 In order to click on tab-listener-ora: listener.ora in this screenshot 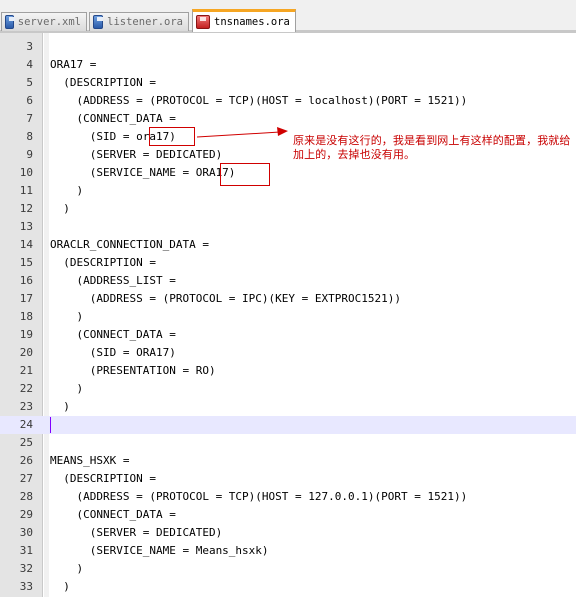, I will do `click(139, 21)`.